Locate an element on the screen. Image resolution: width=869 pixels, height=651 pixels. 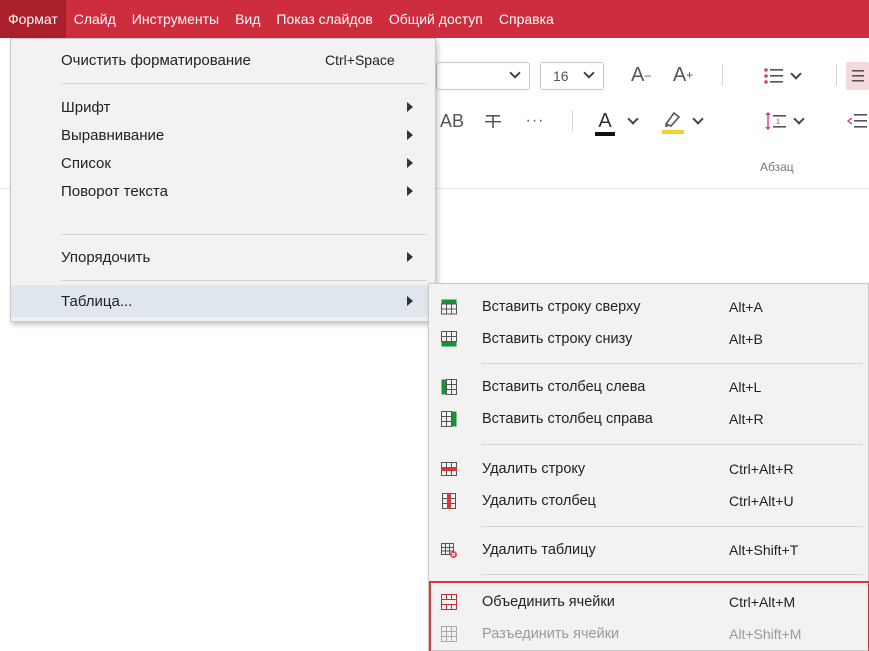
more-label: ··· is located at coordinates (535, 120).